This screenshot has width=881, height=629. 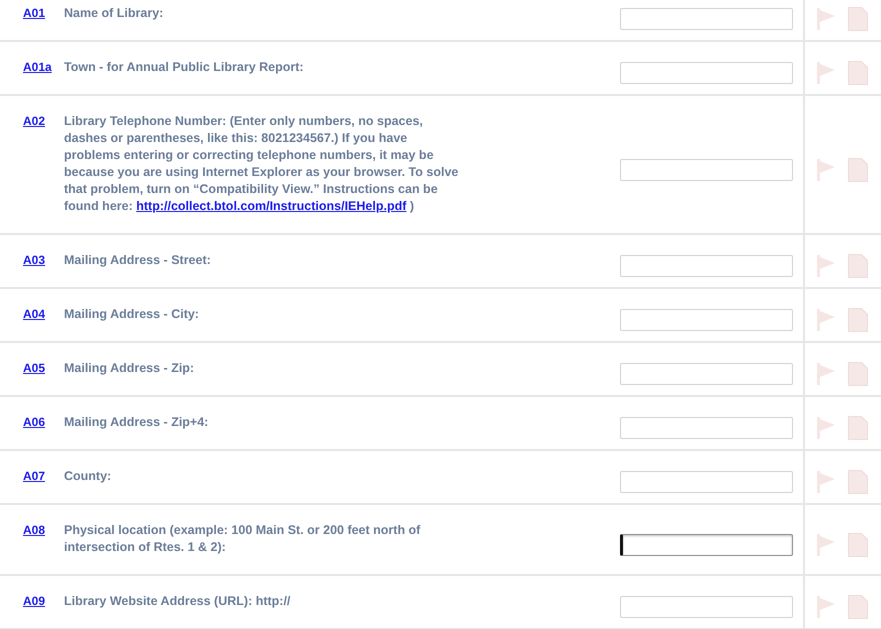 What do you see at coordinates (131, 314) in the screenshot?
I see `question-label: Mailing Address - City:` at bounding box center [131, 314].